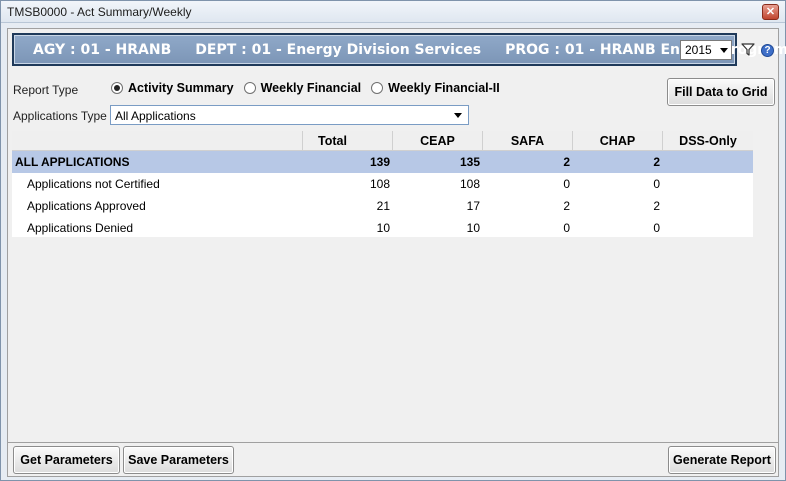  I want to click on cell-ceap: 10, so click(473, 228).